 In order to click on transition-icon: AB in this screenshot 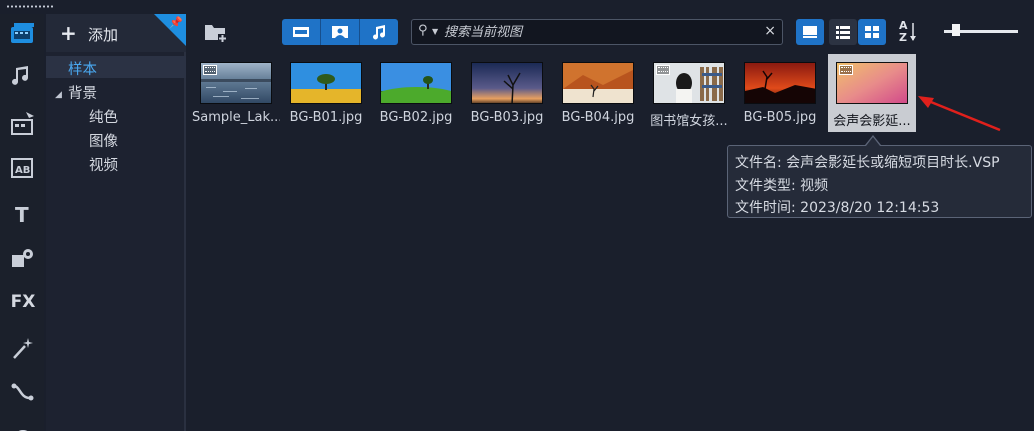, I will do `click(23, 168)`.